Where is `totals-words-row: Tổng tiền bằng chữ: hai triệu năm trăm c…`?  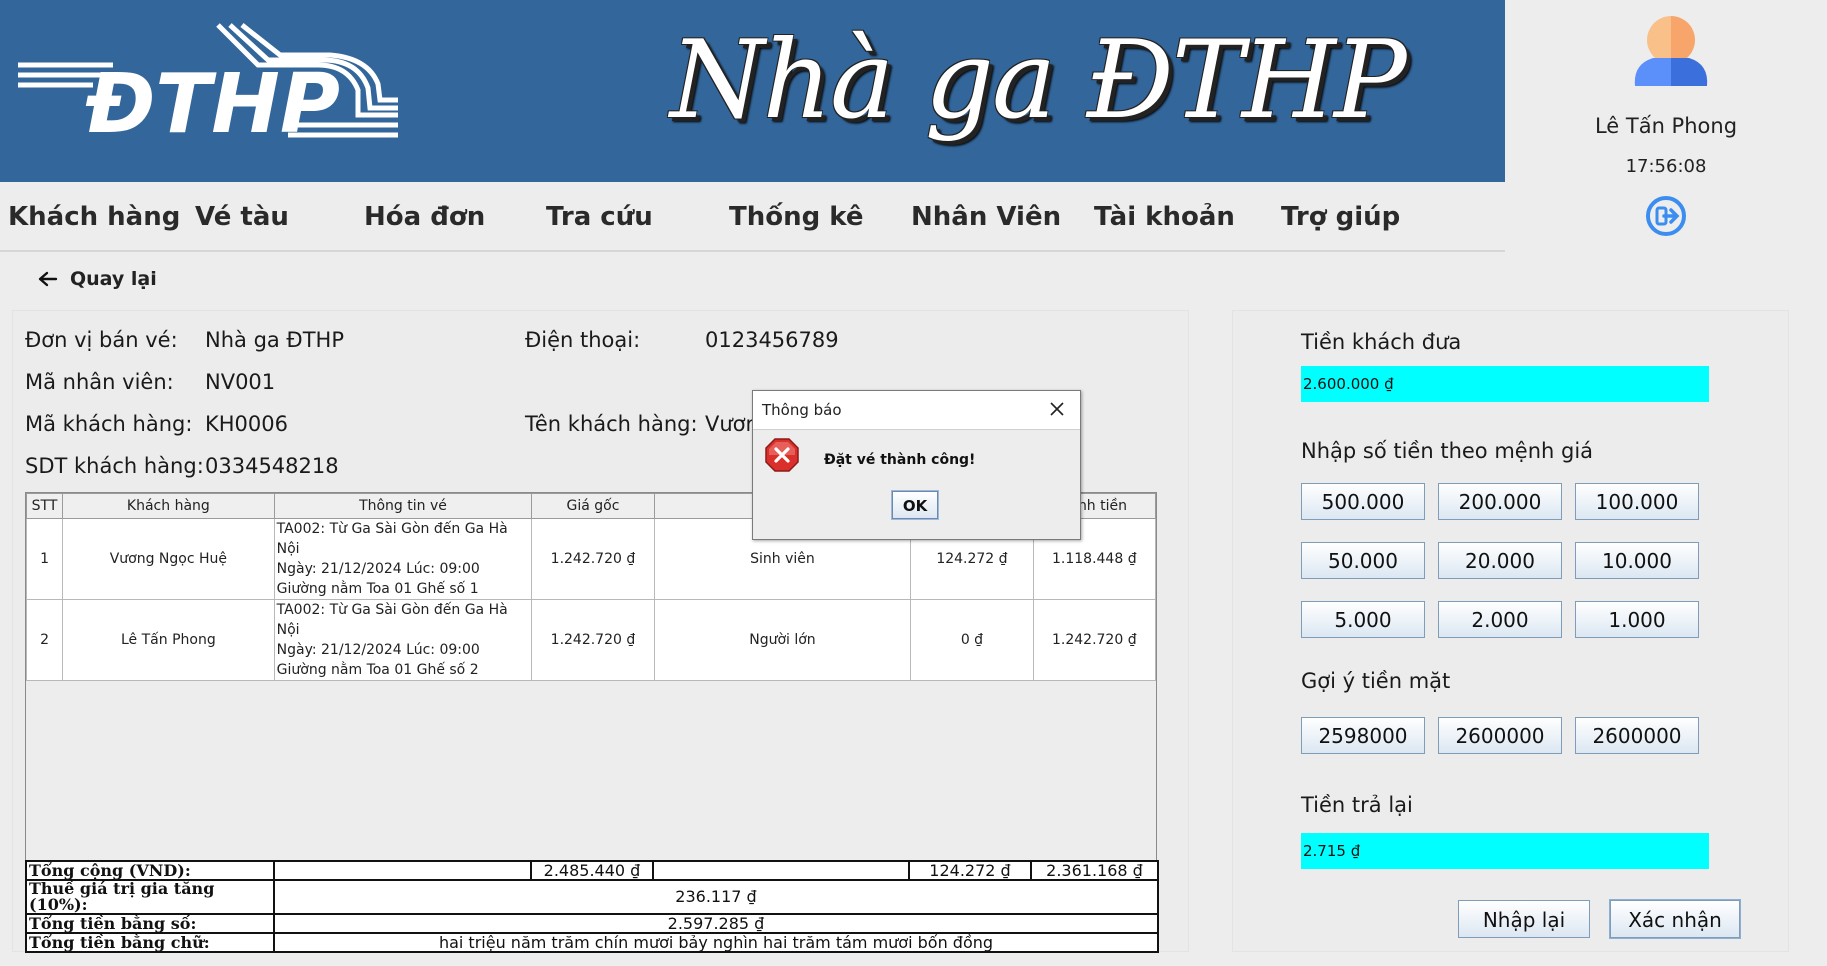 totals-words-row: Tổng tiền bằng chữ: hai triệu năm trăm c… is located at coordinates (592, 942).